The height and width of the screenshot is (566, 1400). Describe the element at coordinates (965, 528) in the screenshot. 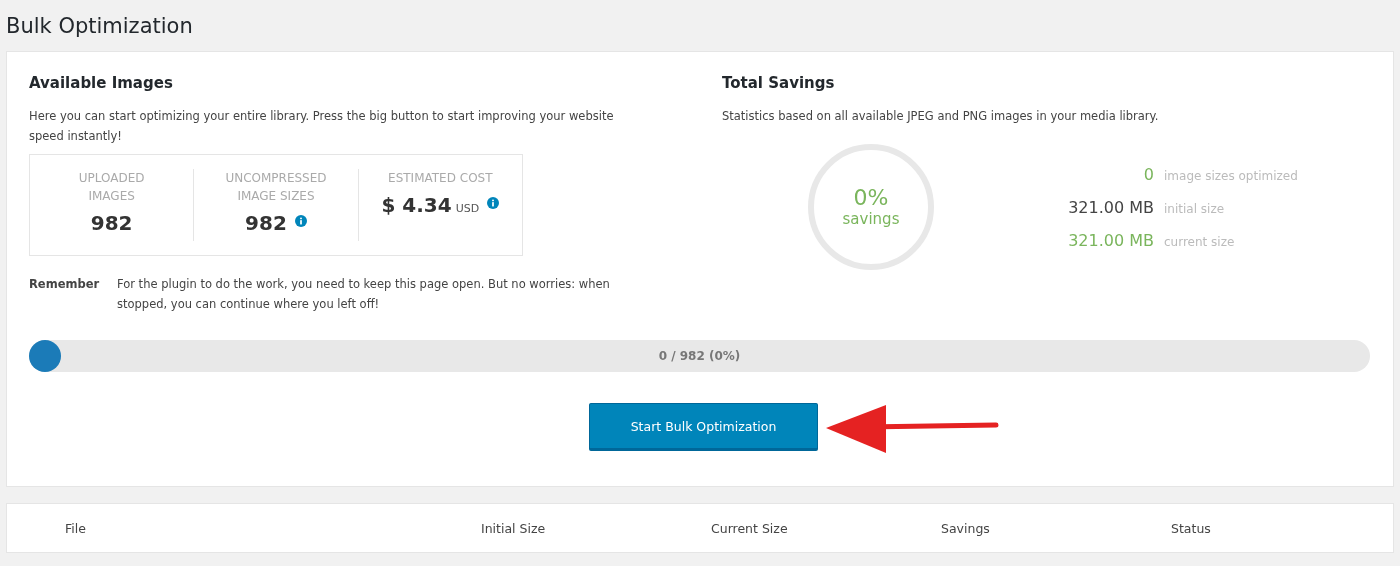

I see `column-header: Savings` at that location.